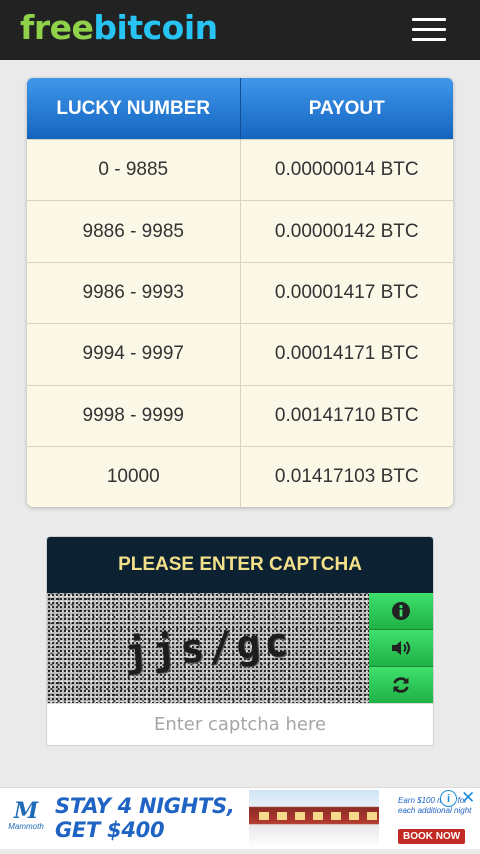 The width and height of the screenshot is (480, 854). I want to click on captcha-tools, so click(401, 648).